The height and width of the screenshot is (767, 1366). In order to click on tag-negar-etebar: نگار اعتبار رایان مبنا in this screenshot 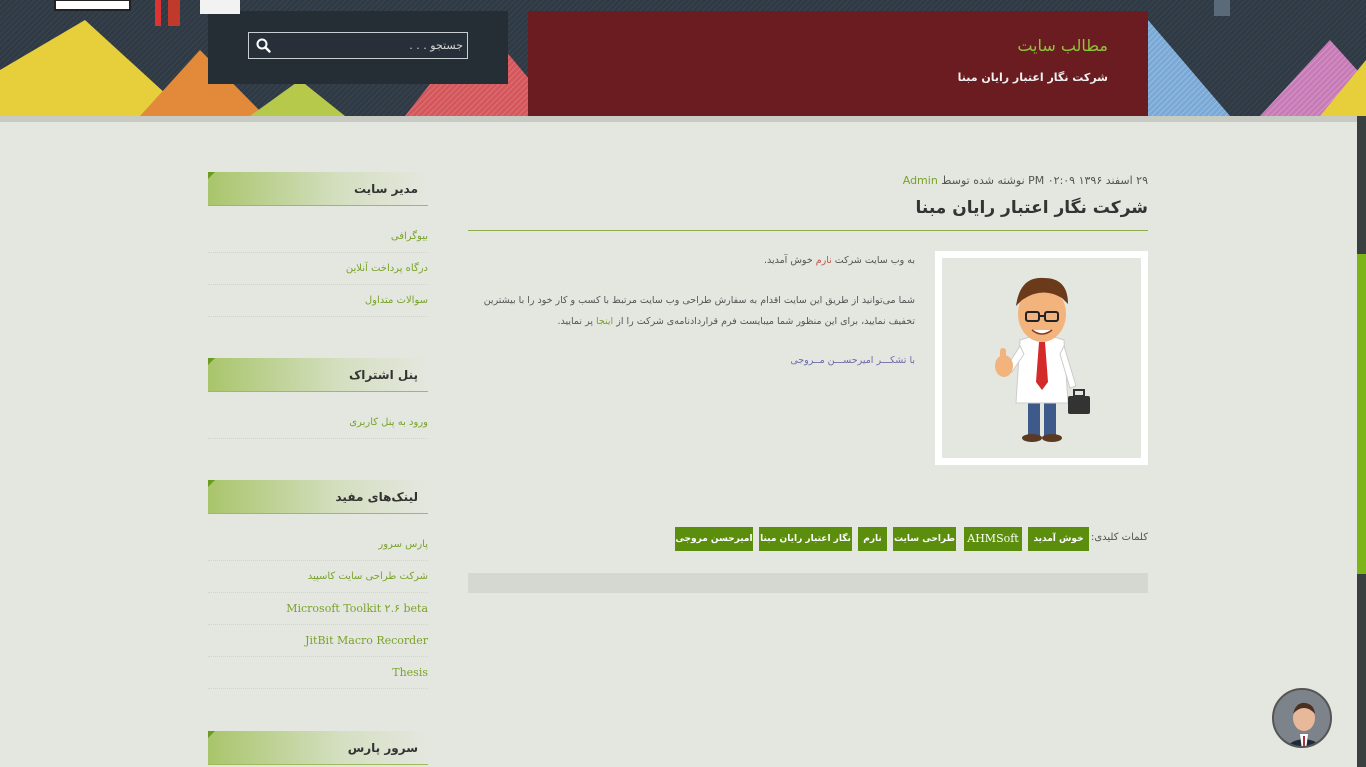, I will do `click(805, 539)`.